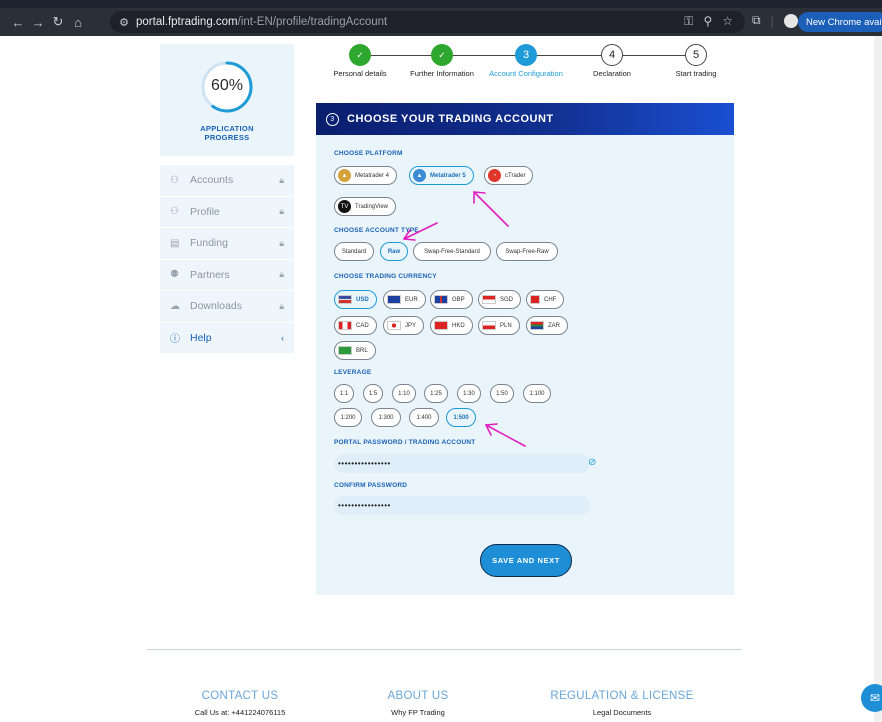 Image resolution: width=882 pixels, height=722 pixels. I want to click on currency-usd: USD, so click(355, 299).